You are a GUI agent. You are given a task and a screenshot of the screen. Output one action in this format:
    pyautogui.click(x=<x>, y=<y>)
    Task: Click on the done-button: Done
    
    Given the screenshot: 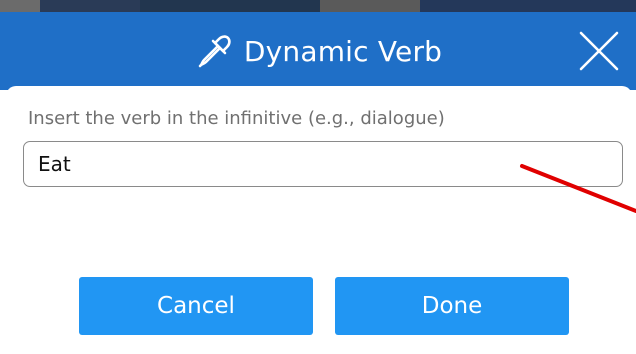 What is the action you would take?
    pyautogui.click(x=452, y=306)
    